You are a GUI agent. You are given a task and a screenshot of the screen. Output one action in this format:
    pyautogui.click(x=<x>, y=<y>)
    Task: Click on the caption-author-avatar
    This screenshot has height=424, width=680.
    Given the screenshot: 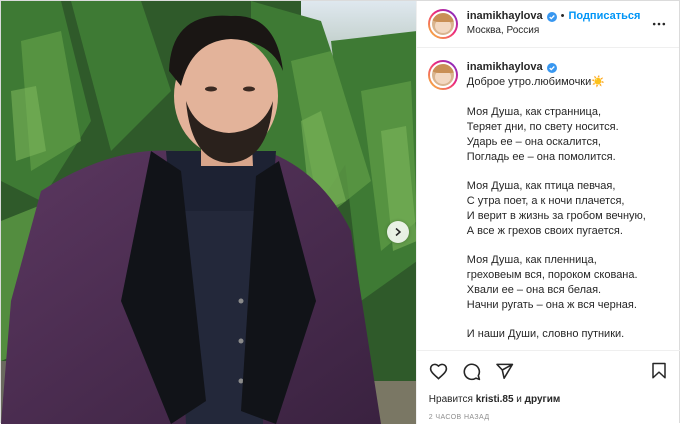 What is the action you would take?
    pyautogui.click(x=442, y=75)
    